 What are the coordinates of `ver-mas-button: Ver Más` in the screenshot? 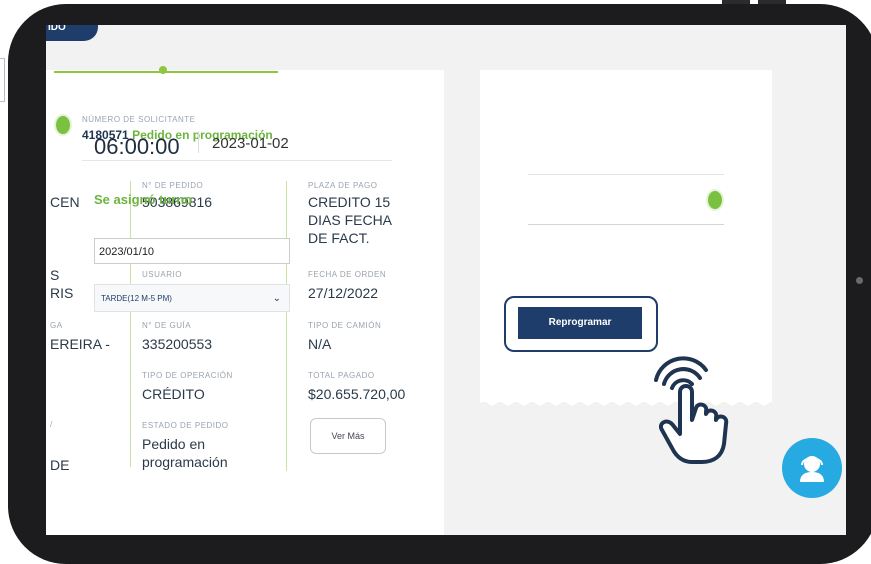 It's located at (348, 436).